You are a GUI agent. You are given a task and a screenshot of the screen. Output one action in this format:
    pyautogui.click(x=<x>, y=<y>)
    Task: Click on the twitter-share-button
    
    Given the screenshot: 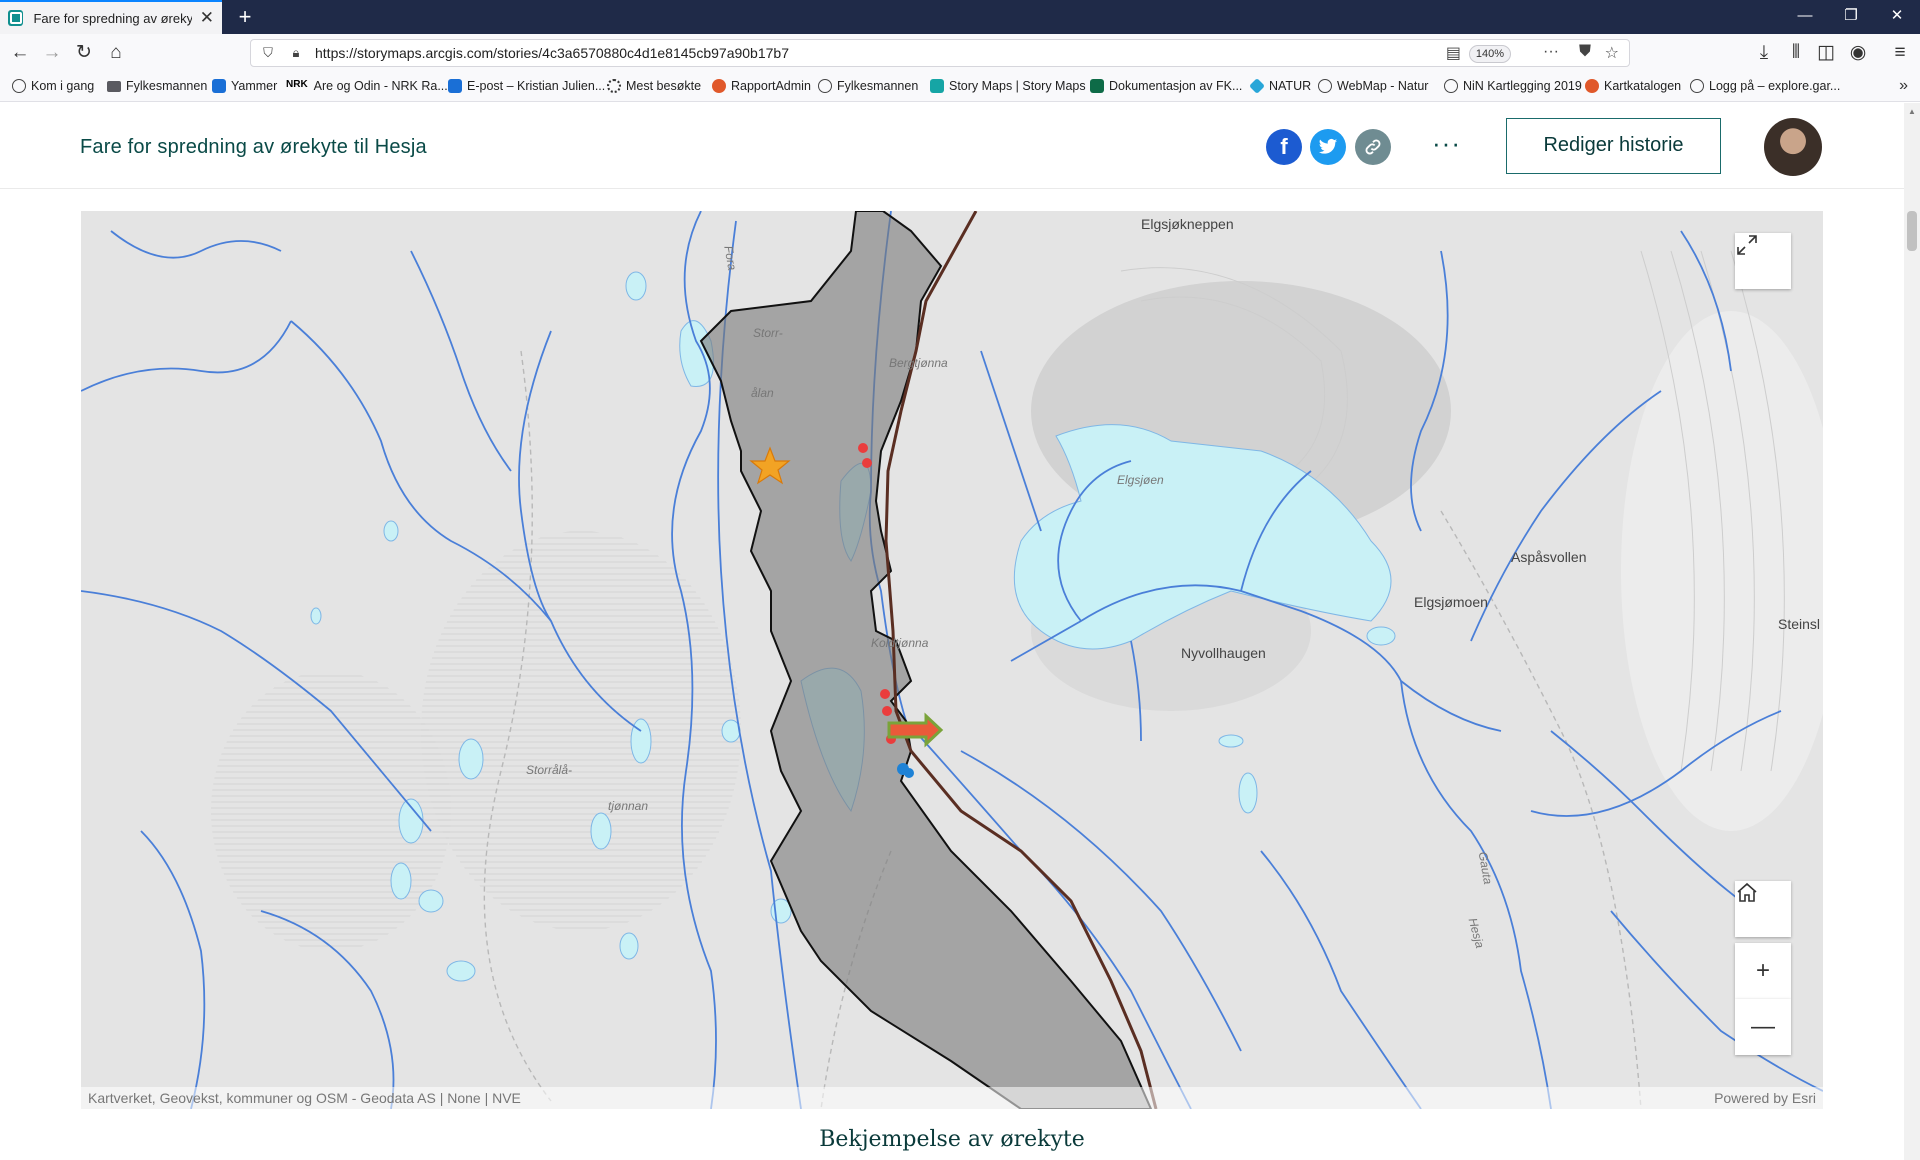 What is the action you would take?
    pyautogui.click(x=1328, y=147)
    